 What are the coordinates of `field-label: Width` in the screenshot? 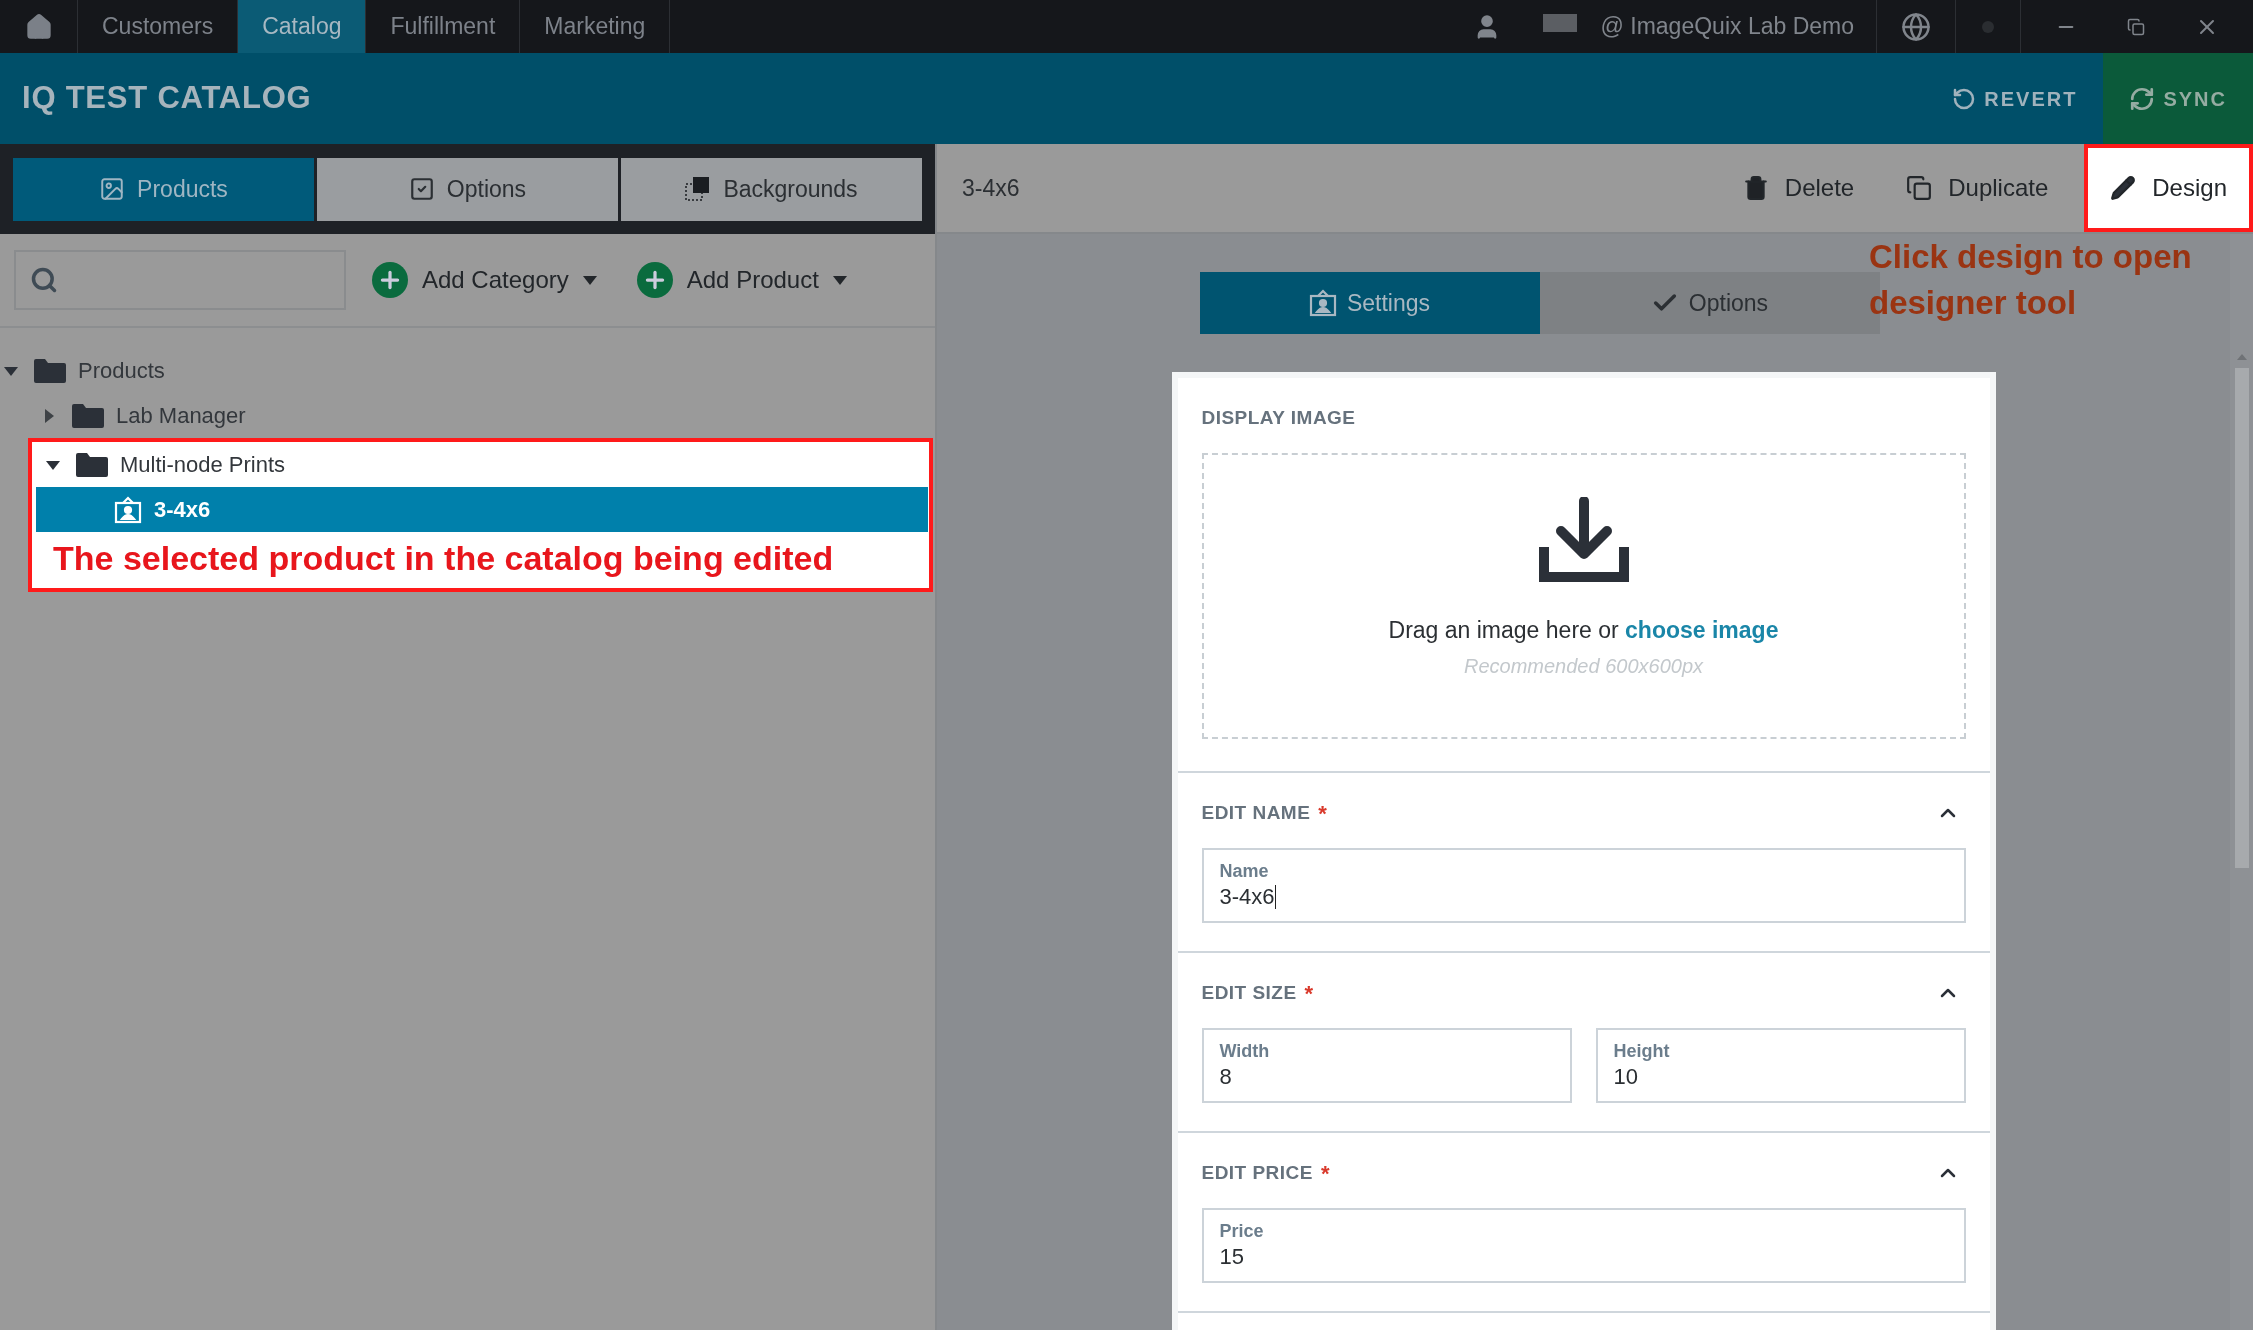 It's located at (1245, 1050).